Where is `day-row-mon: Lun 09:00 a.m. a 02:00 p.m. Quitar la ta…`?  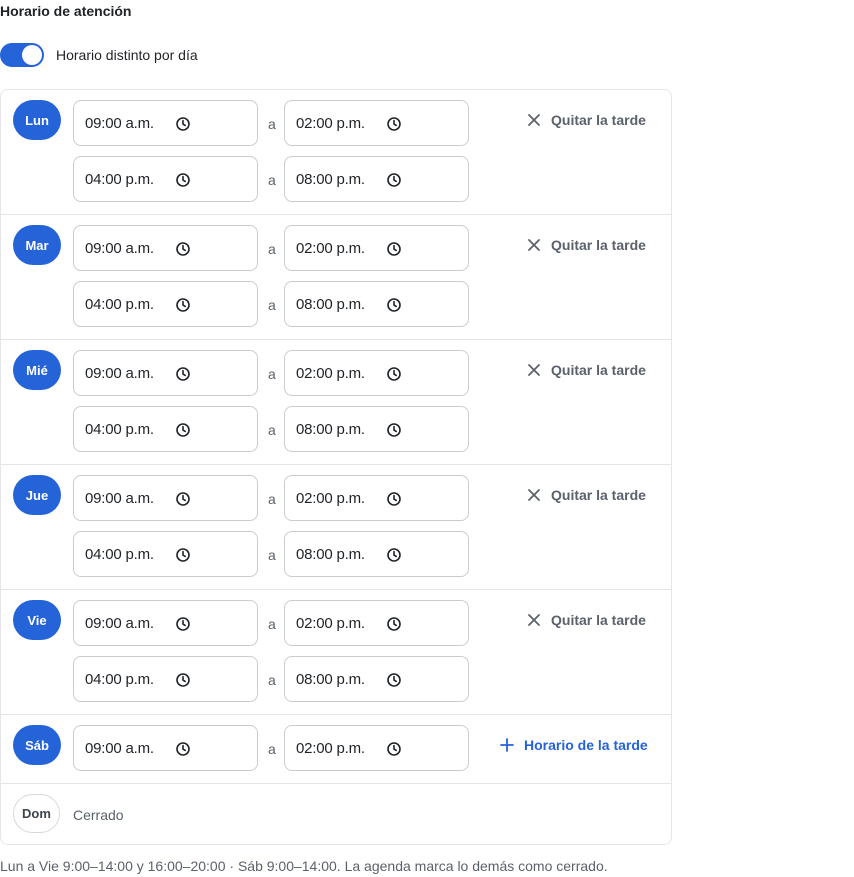 day-row-mon: Lun 09:00 a.m. a 02:00 p.m. Quitar la ta… is located at coordinates (336, 152).